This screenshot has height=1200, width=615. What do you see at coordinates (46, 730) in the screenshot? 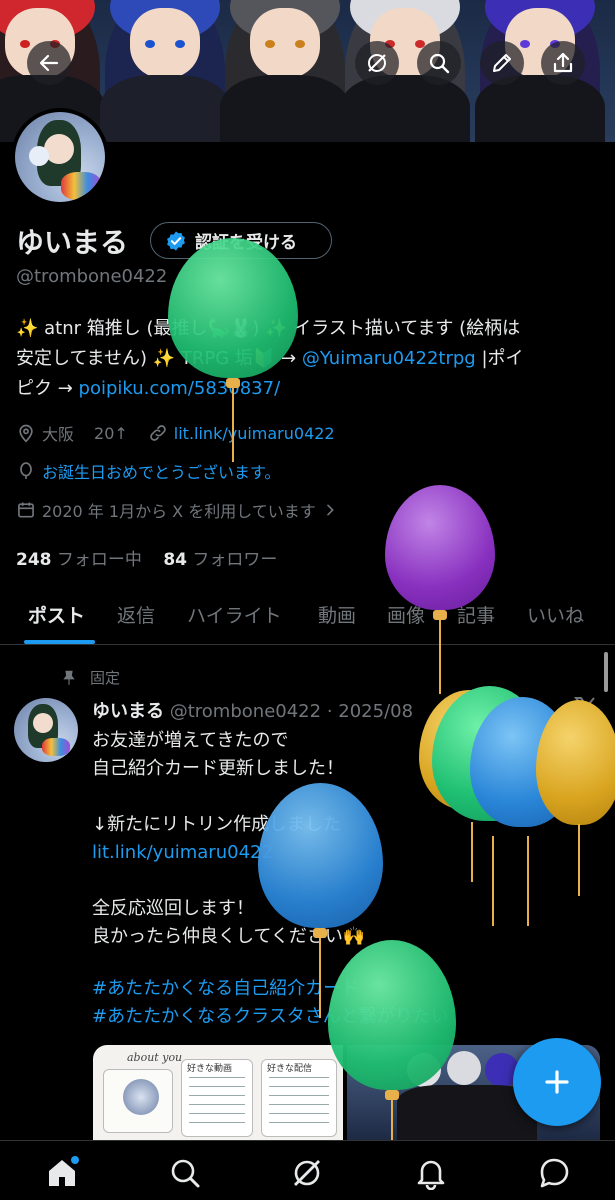
I see `post-author-avatar` at bounding box center [46, 730].